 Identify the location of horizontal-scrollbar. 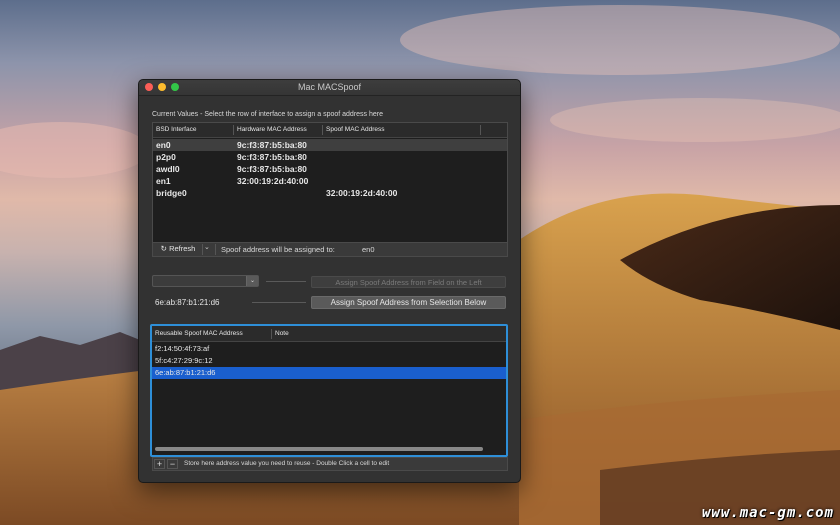
(319, 449).